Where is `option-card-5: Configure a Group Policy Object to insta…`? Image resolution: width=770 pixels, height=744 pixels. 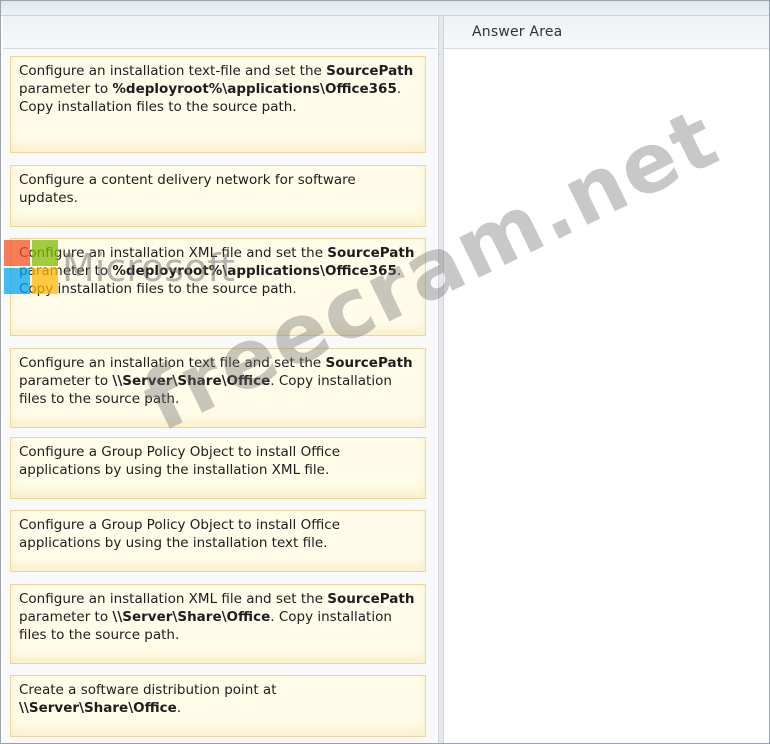 option-card-5: Configure a Group Policy Object to insta… is located at coordinates (218, 468).